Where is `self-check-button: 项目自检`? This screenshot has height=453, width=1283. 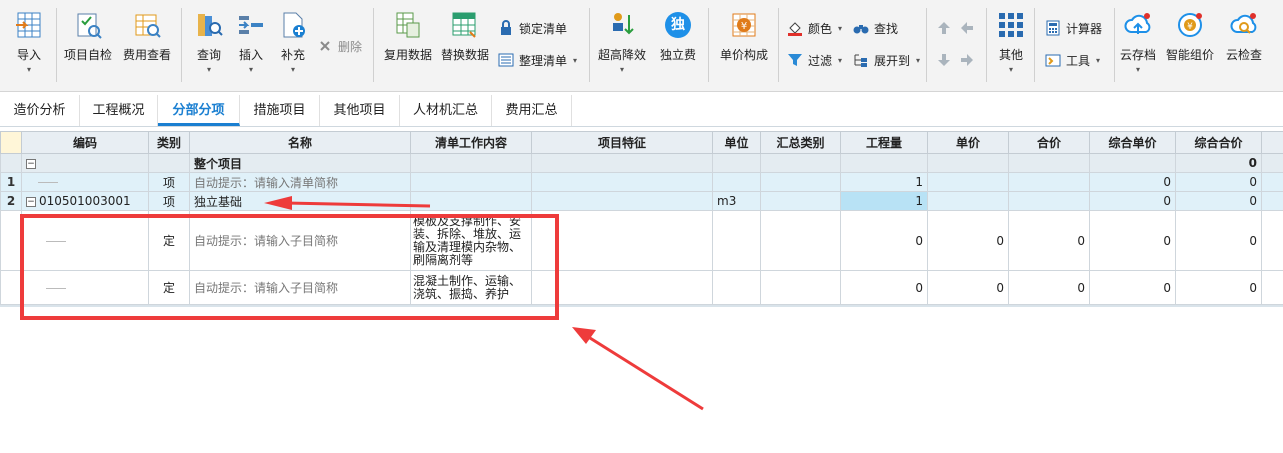 self-check-button: 项目自检 is located at coordinates (88, 35).